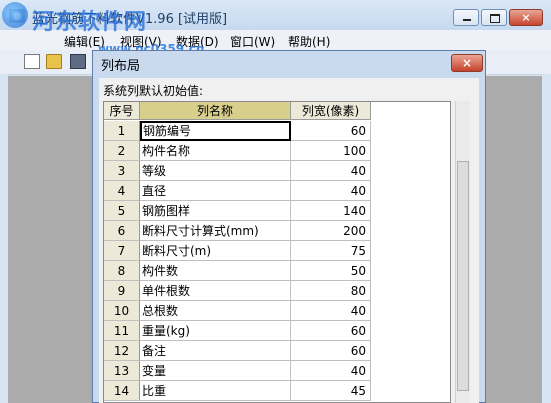 The height and width of the screenshot is (403, 551). I want to click on column-name-cell: 备注, so click(215, 351).